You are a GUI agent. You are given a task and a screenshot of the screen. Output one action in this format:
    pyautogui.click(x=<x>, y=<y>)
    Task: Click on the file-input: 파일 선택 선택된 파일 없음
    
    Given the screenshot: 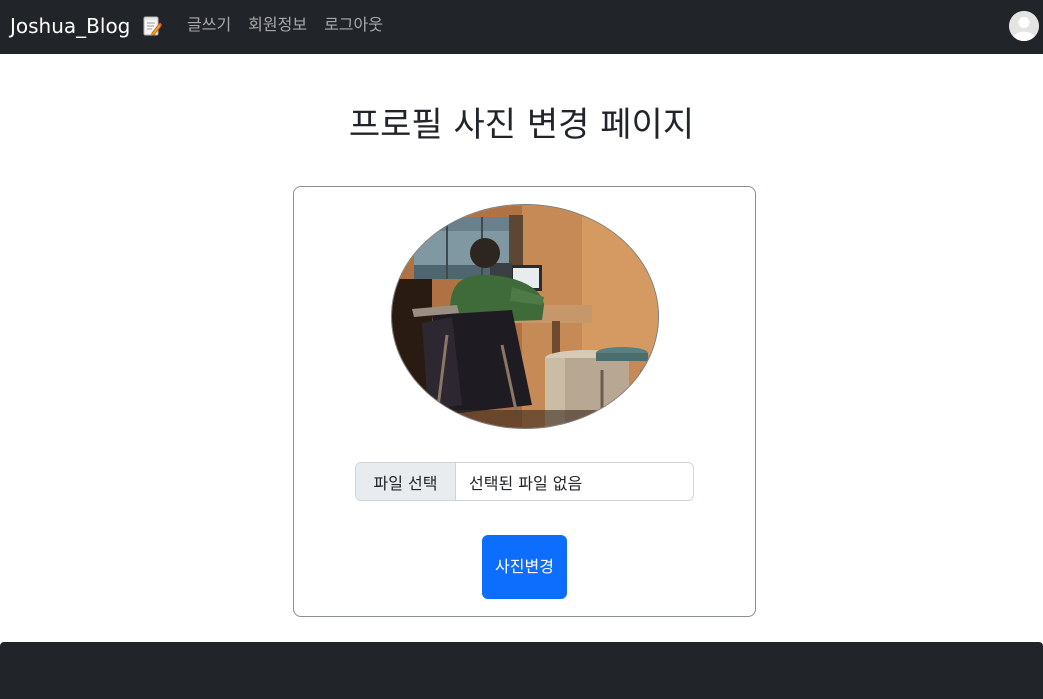 What is the action you would take?
    pyautogui.click(x=524, y=481)
    